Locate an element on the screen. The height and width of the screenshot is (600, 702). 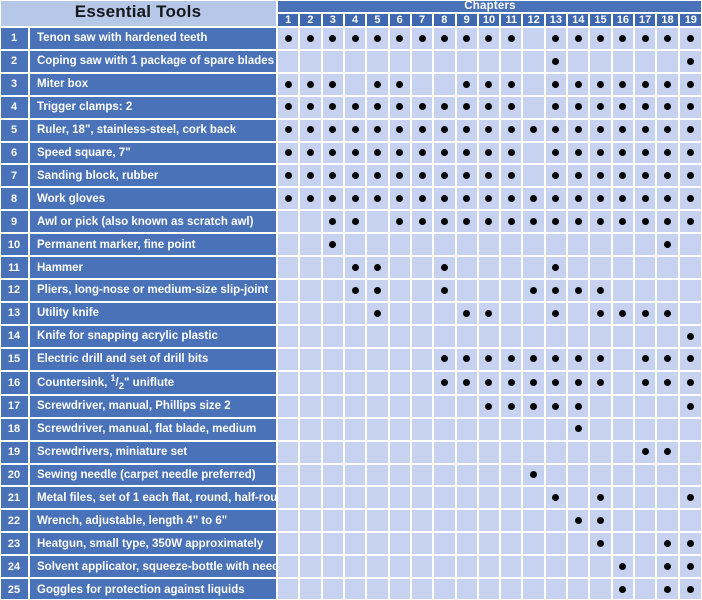
chapter-header-17: 17 is located at coordinates (646, 21).